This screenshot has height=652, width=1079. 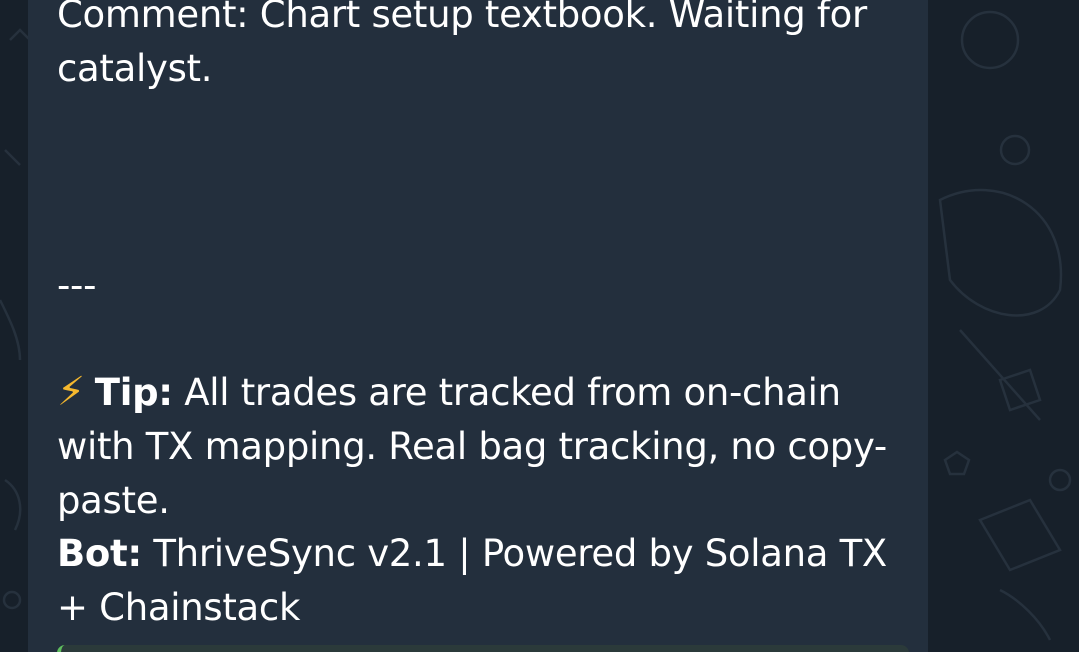 I want to click on reply-preview-strip, so click(x=483, y=648).